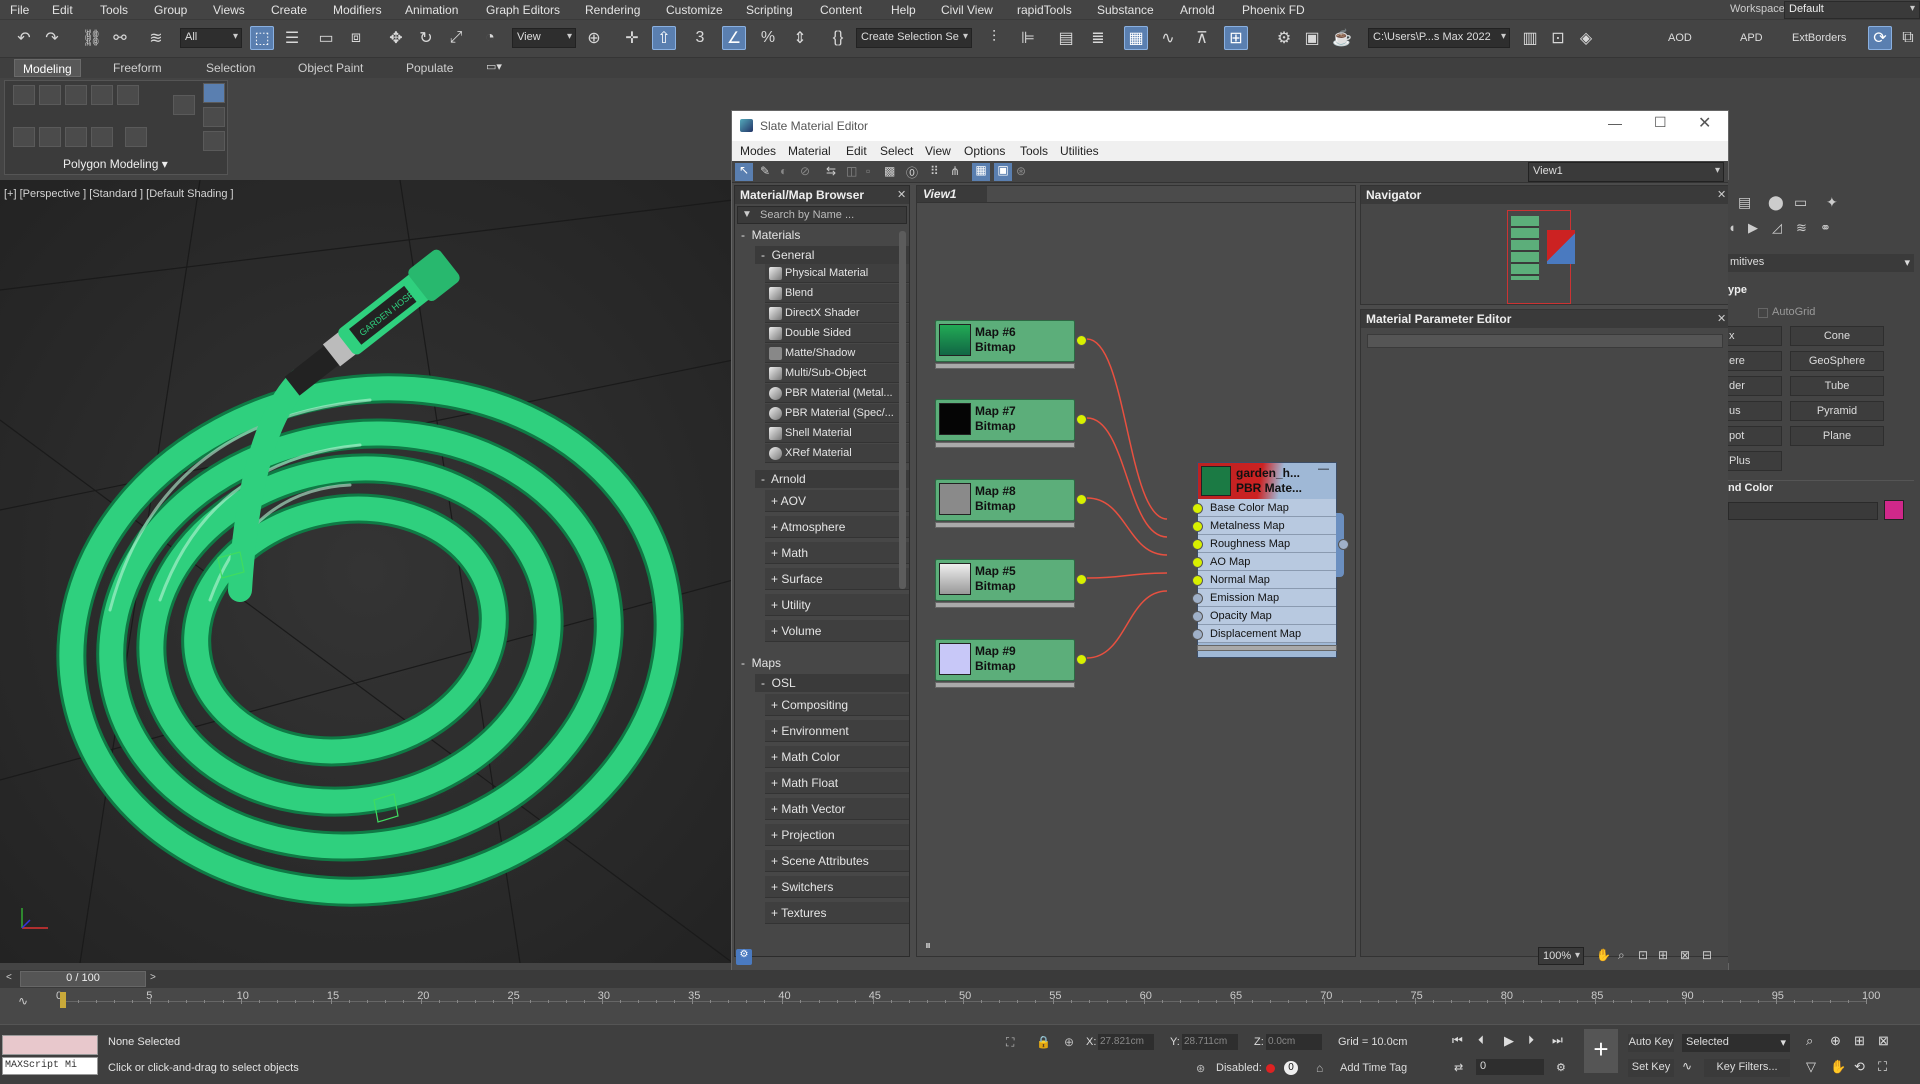 Image resolution: width=1920 pixels, height=1084 pixels. I want to click on material-item: Shell Material, so click(837, 433).